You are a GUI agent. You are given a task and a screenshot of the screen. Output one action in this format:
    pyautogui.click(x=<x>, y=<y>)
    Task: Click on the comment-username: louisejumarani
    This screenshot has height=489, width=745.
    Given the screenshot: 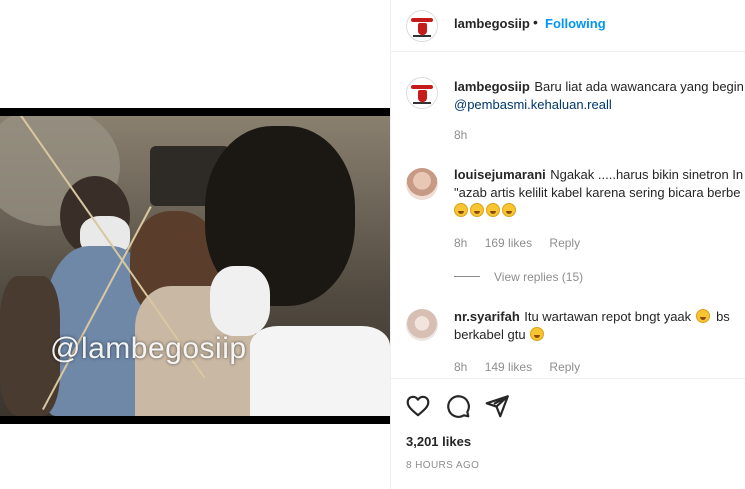 What is the action you would take?
    pyautogui.click(x=500, y=174)
    